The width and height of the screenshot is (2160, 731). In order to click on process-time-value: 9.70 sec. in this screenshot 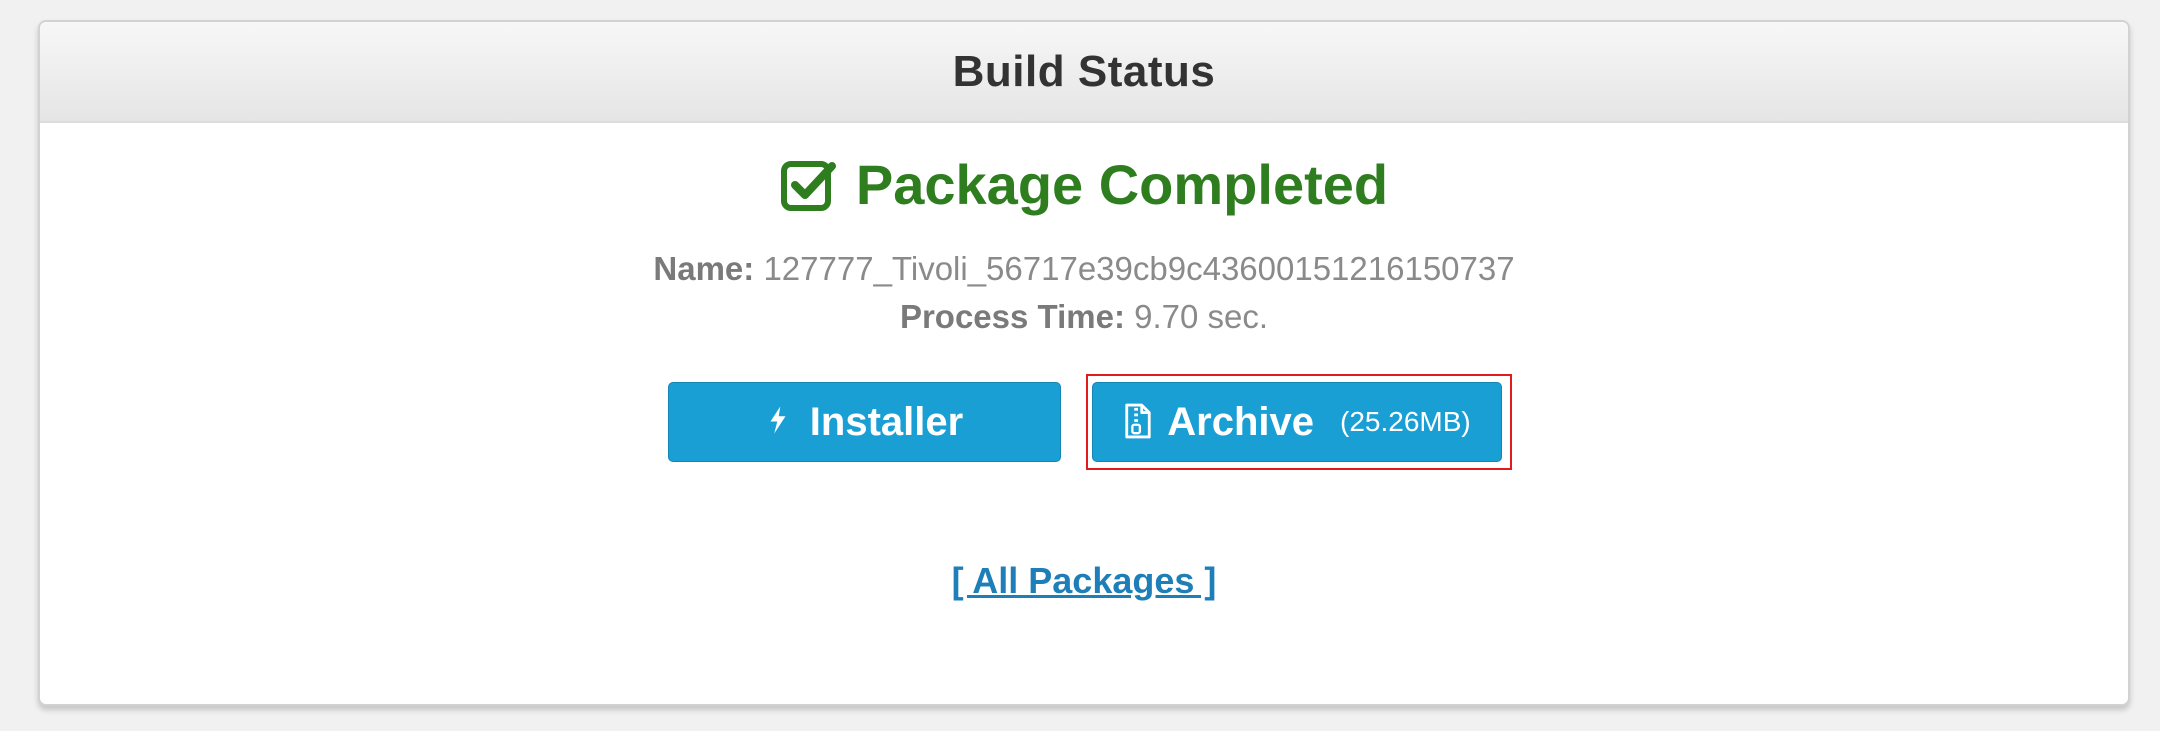, I will do `click(1201, 316)`.